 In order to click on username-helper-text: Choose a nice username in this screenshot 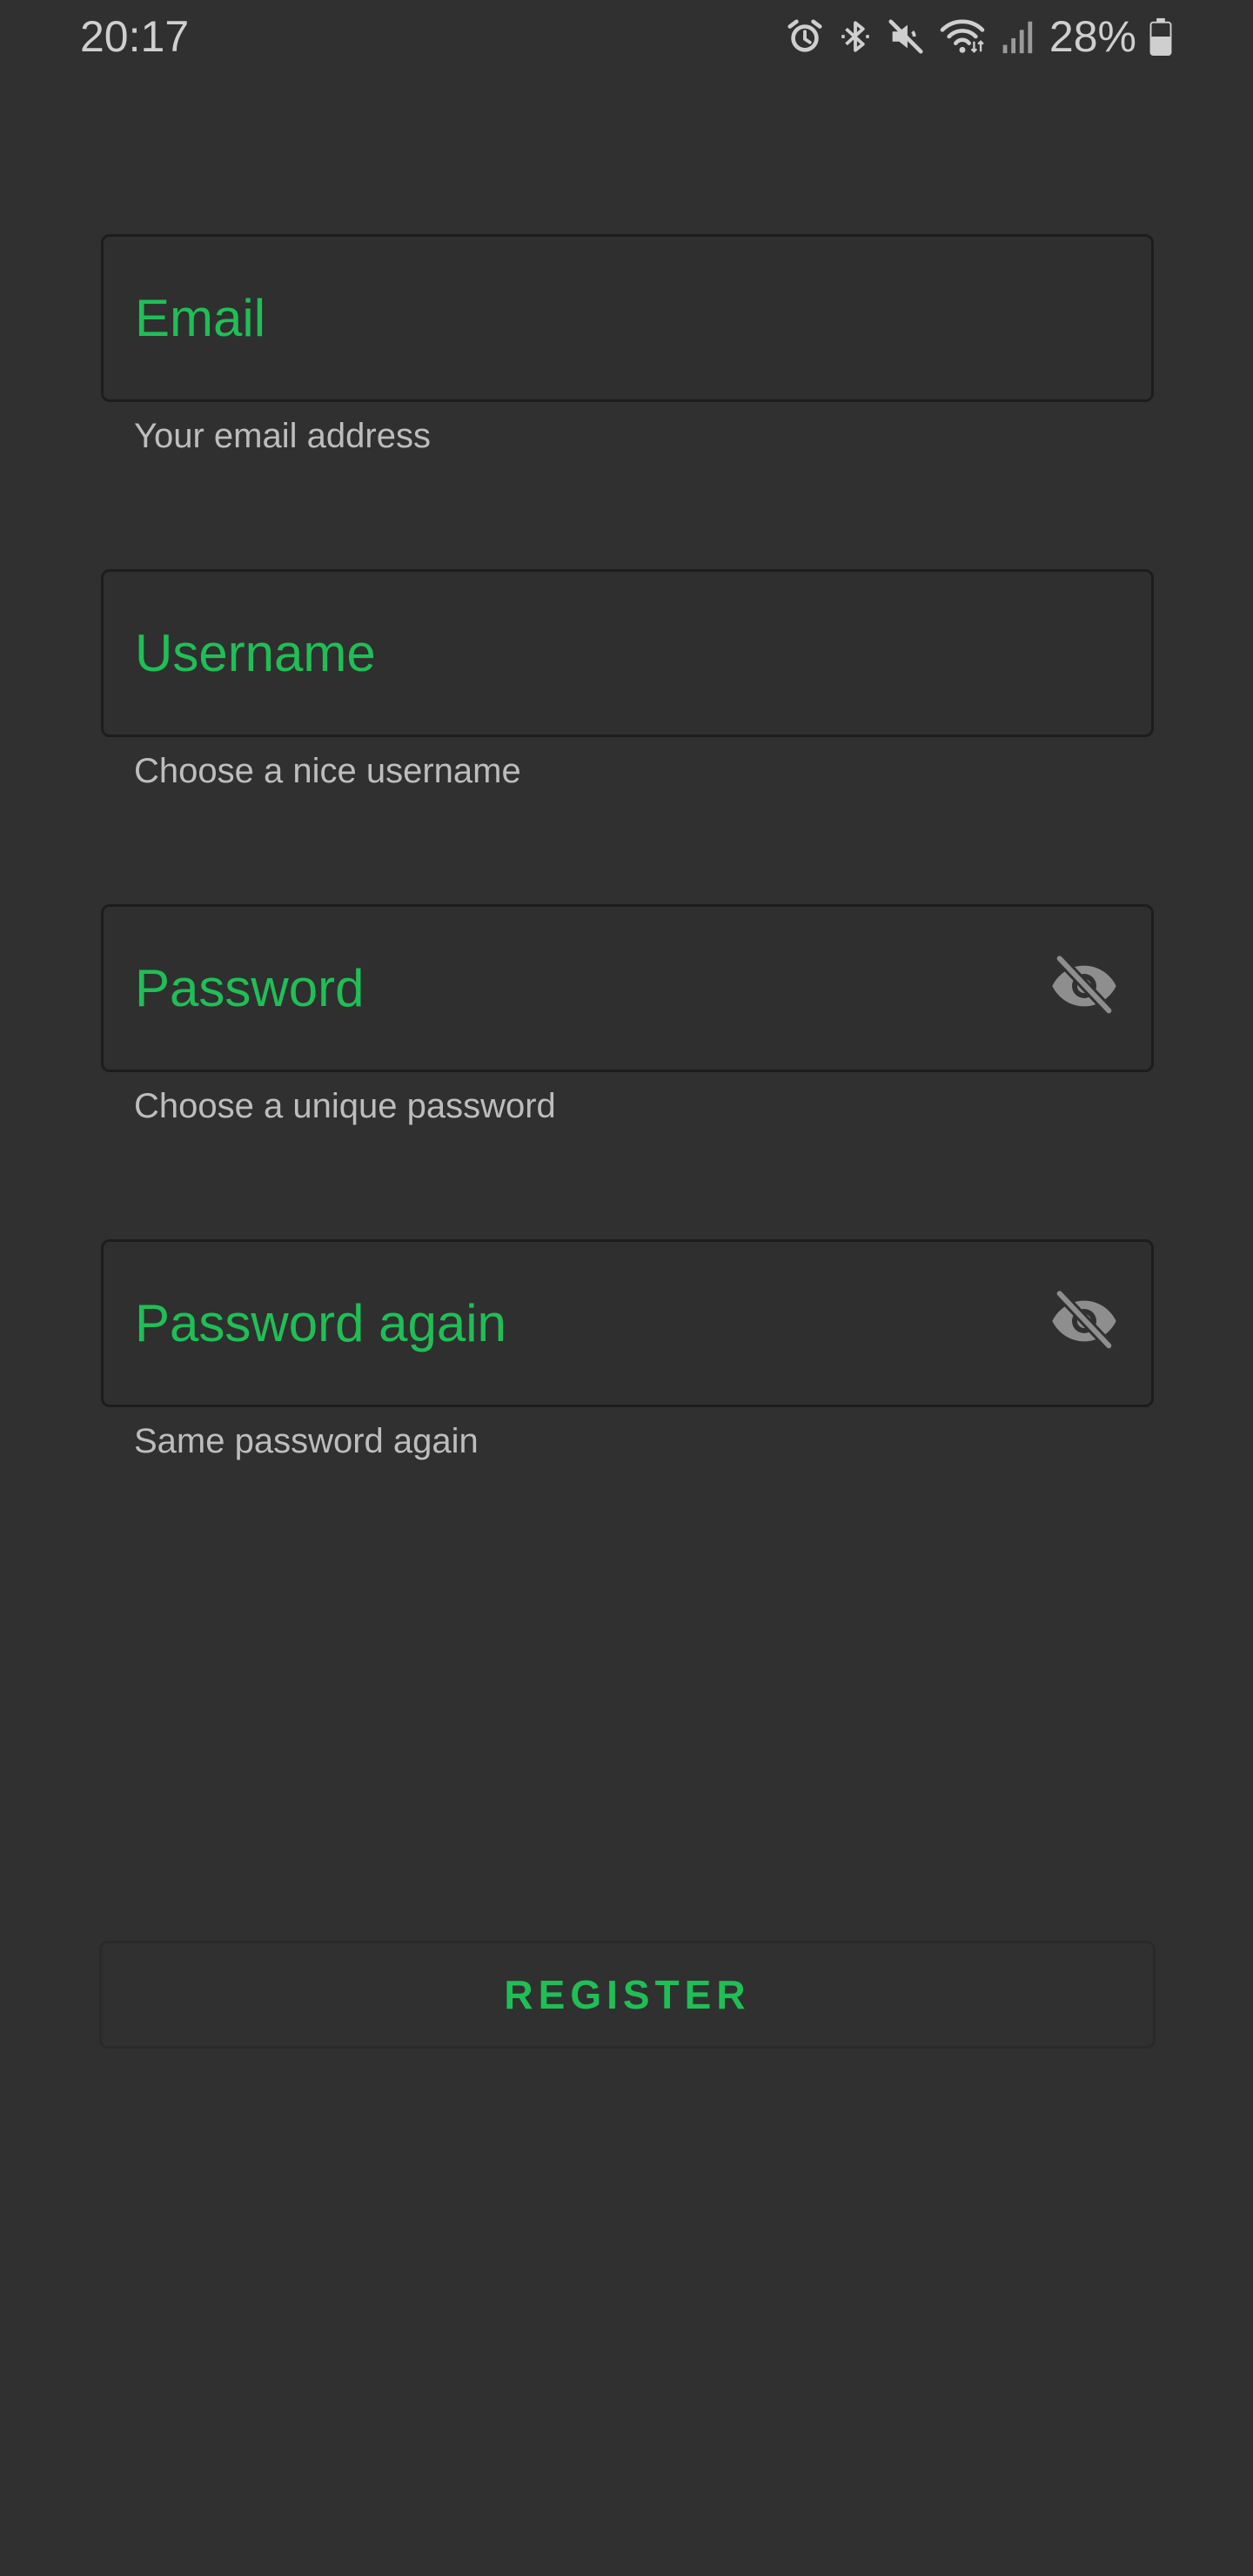, I will do `click(327, 771)`.